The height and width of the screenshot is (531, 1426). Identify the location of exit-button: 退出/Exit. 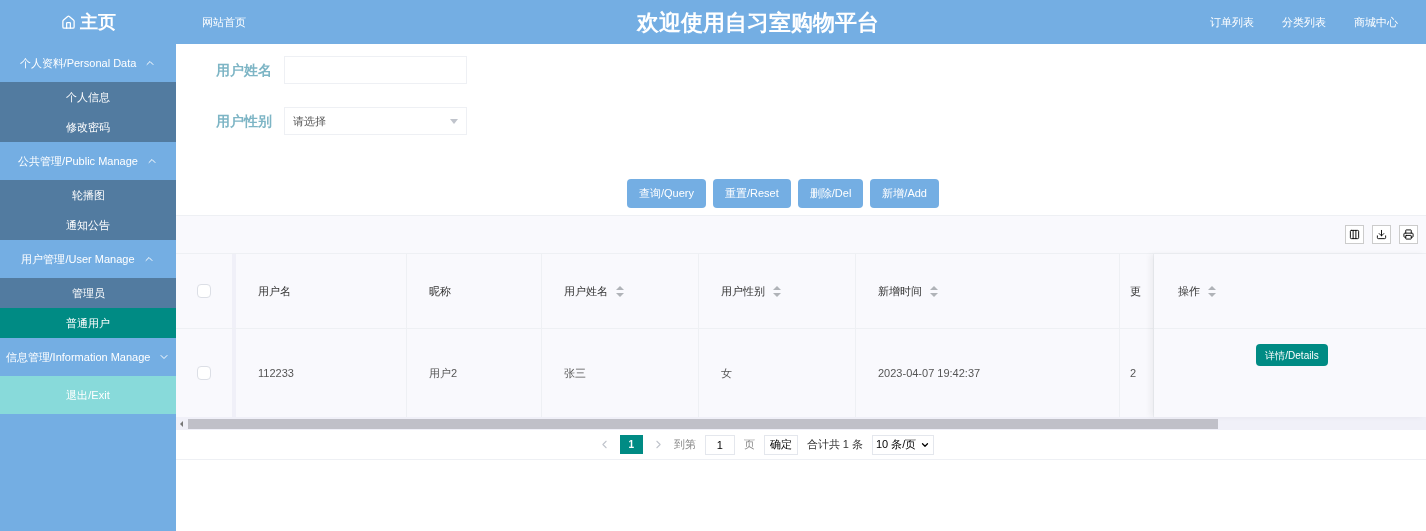
(88, 395).